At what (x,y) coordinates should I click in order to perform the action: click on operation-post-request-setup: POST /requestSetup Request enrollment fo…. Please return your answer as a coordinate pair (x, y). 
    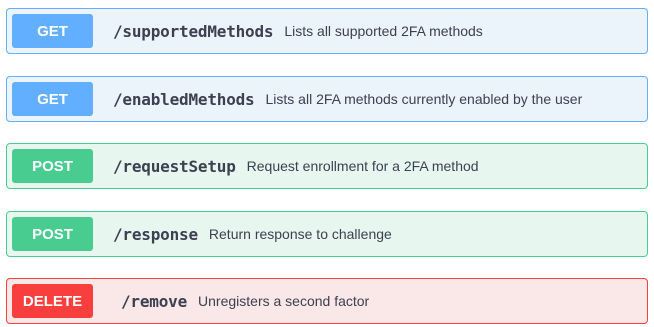
    Looking at the image, I should click on (327, 166).